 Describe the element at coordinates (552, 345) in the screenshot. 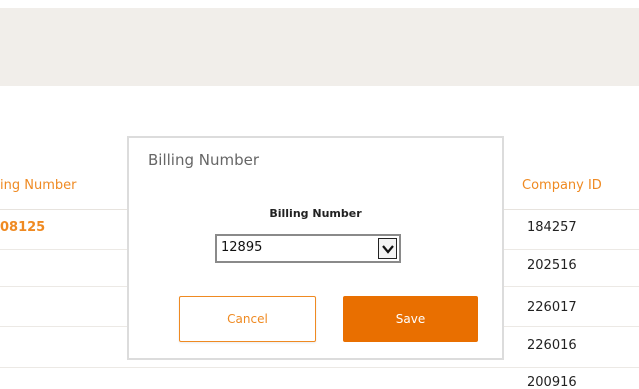

I see `row-4-company-id: 226016` at that location.